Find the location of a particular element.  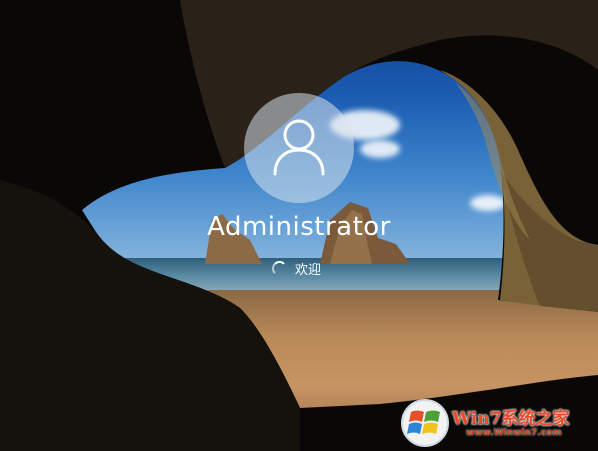

welcome-status: 欢迎 is located at coordinates (296, 268).